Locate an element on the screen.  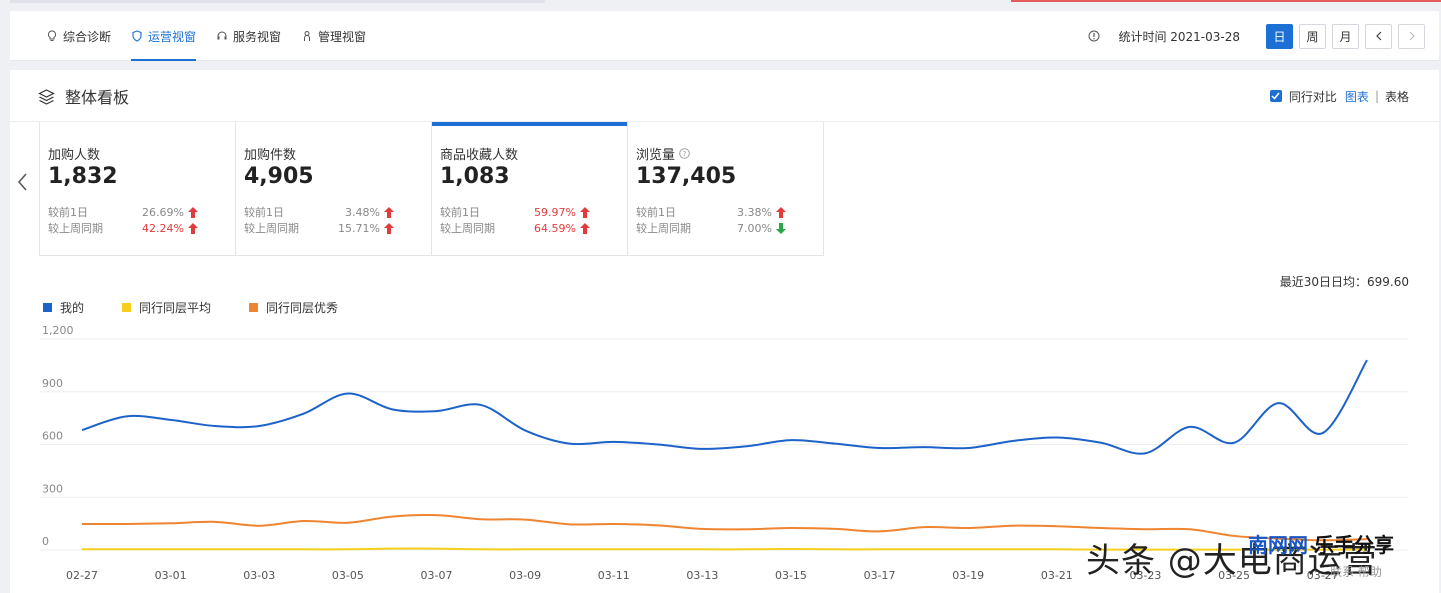
chevron-right-icon is located at coordinates (1412, 36).